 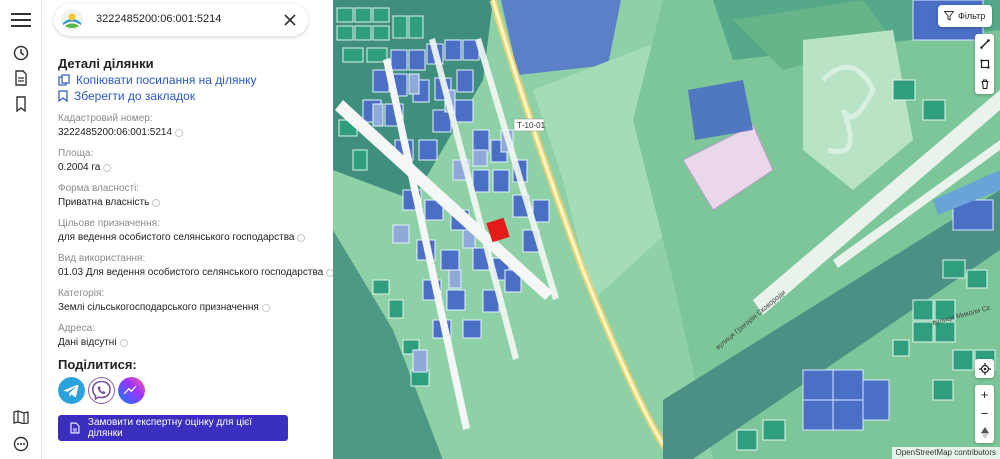 I want to click on measure-area-button, so click(x=984, y=64).